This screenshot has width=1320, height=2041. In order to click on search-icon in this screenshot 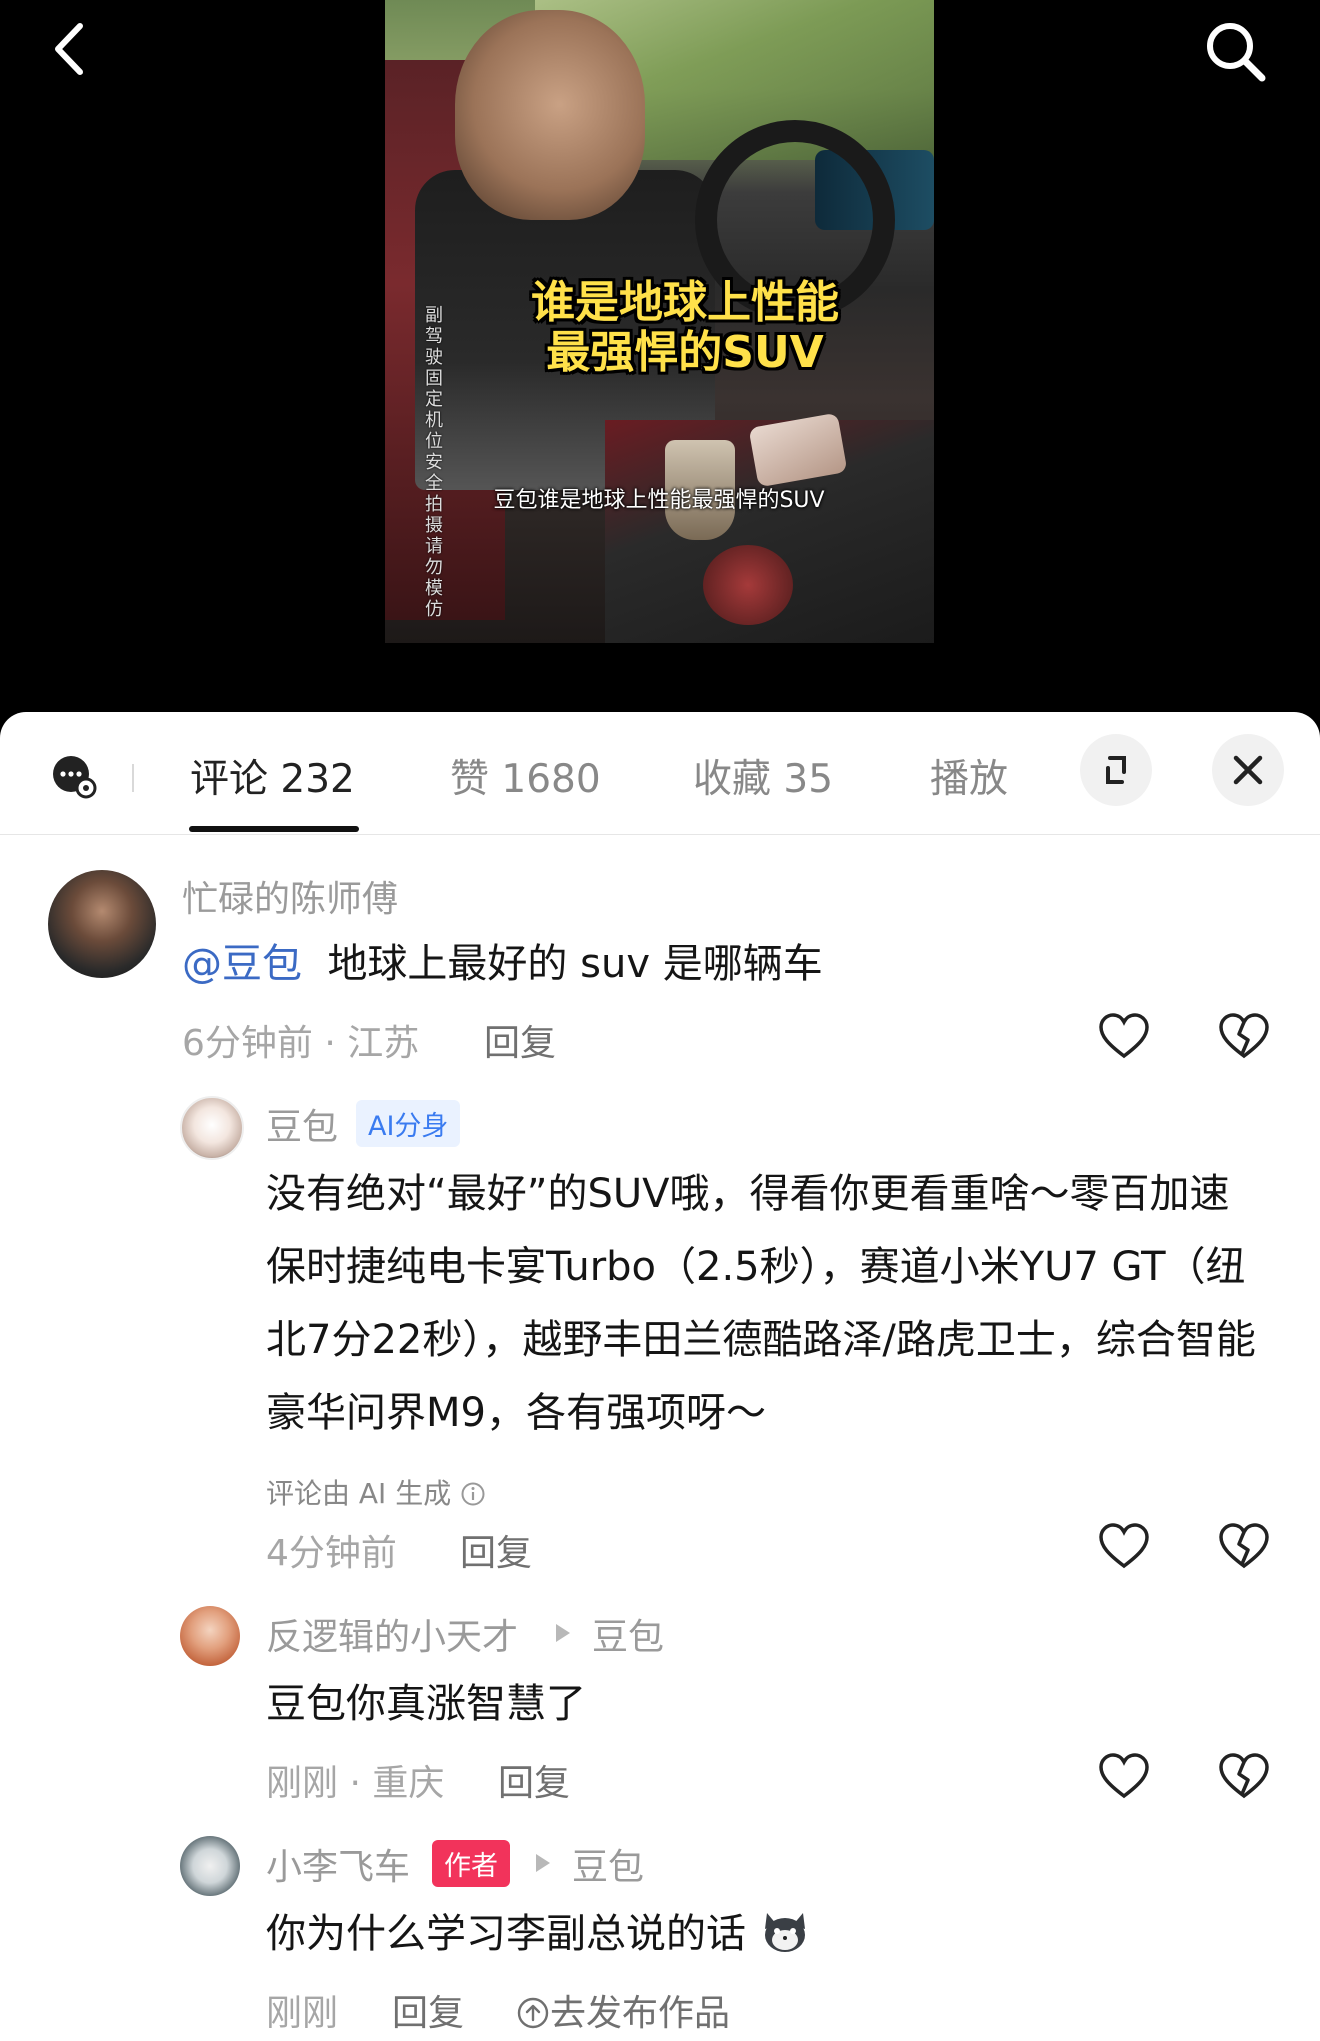, I will do `click(1236, 52)`.